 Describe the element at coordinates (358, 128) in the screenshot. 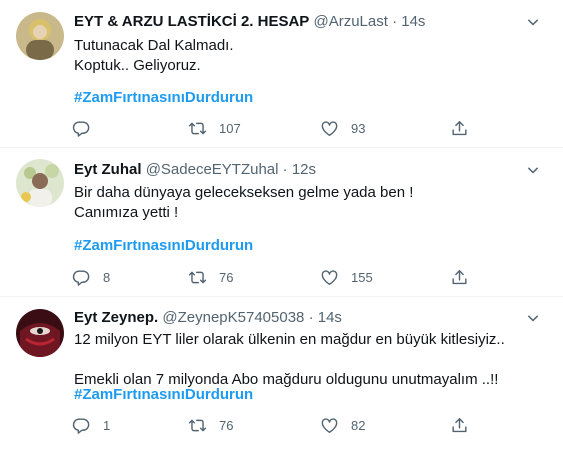

I see `like-count: 93` at that location.